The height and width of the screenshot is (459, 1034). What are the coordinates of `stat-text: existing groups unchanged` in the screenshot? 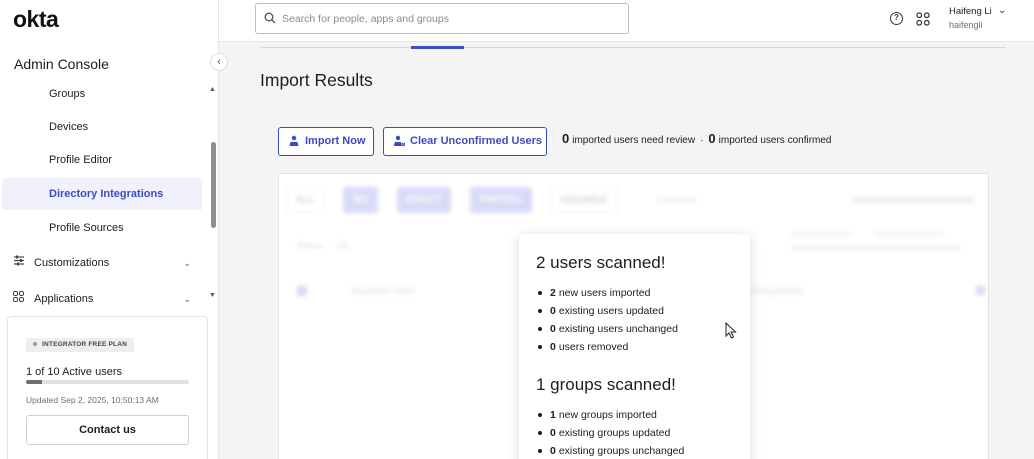 It's located at (621, 451).